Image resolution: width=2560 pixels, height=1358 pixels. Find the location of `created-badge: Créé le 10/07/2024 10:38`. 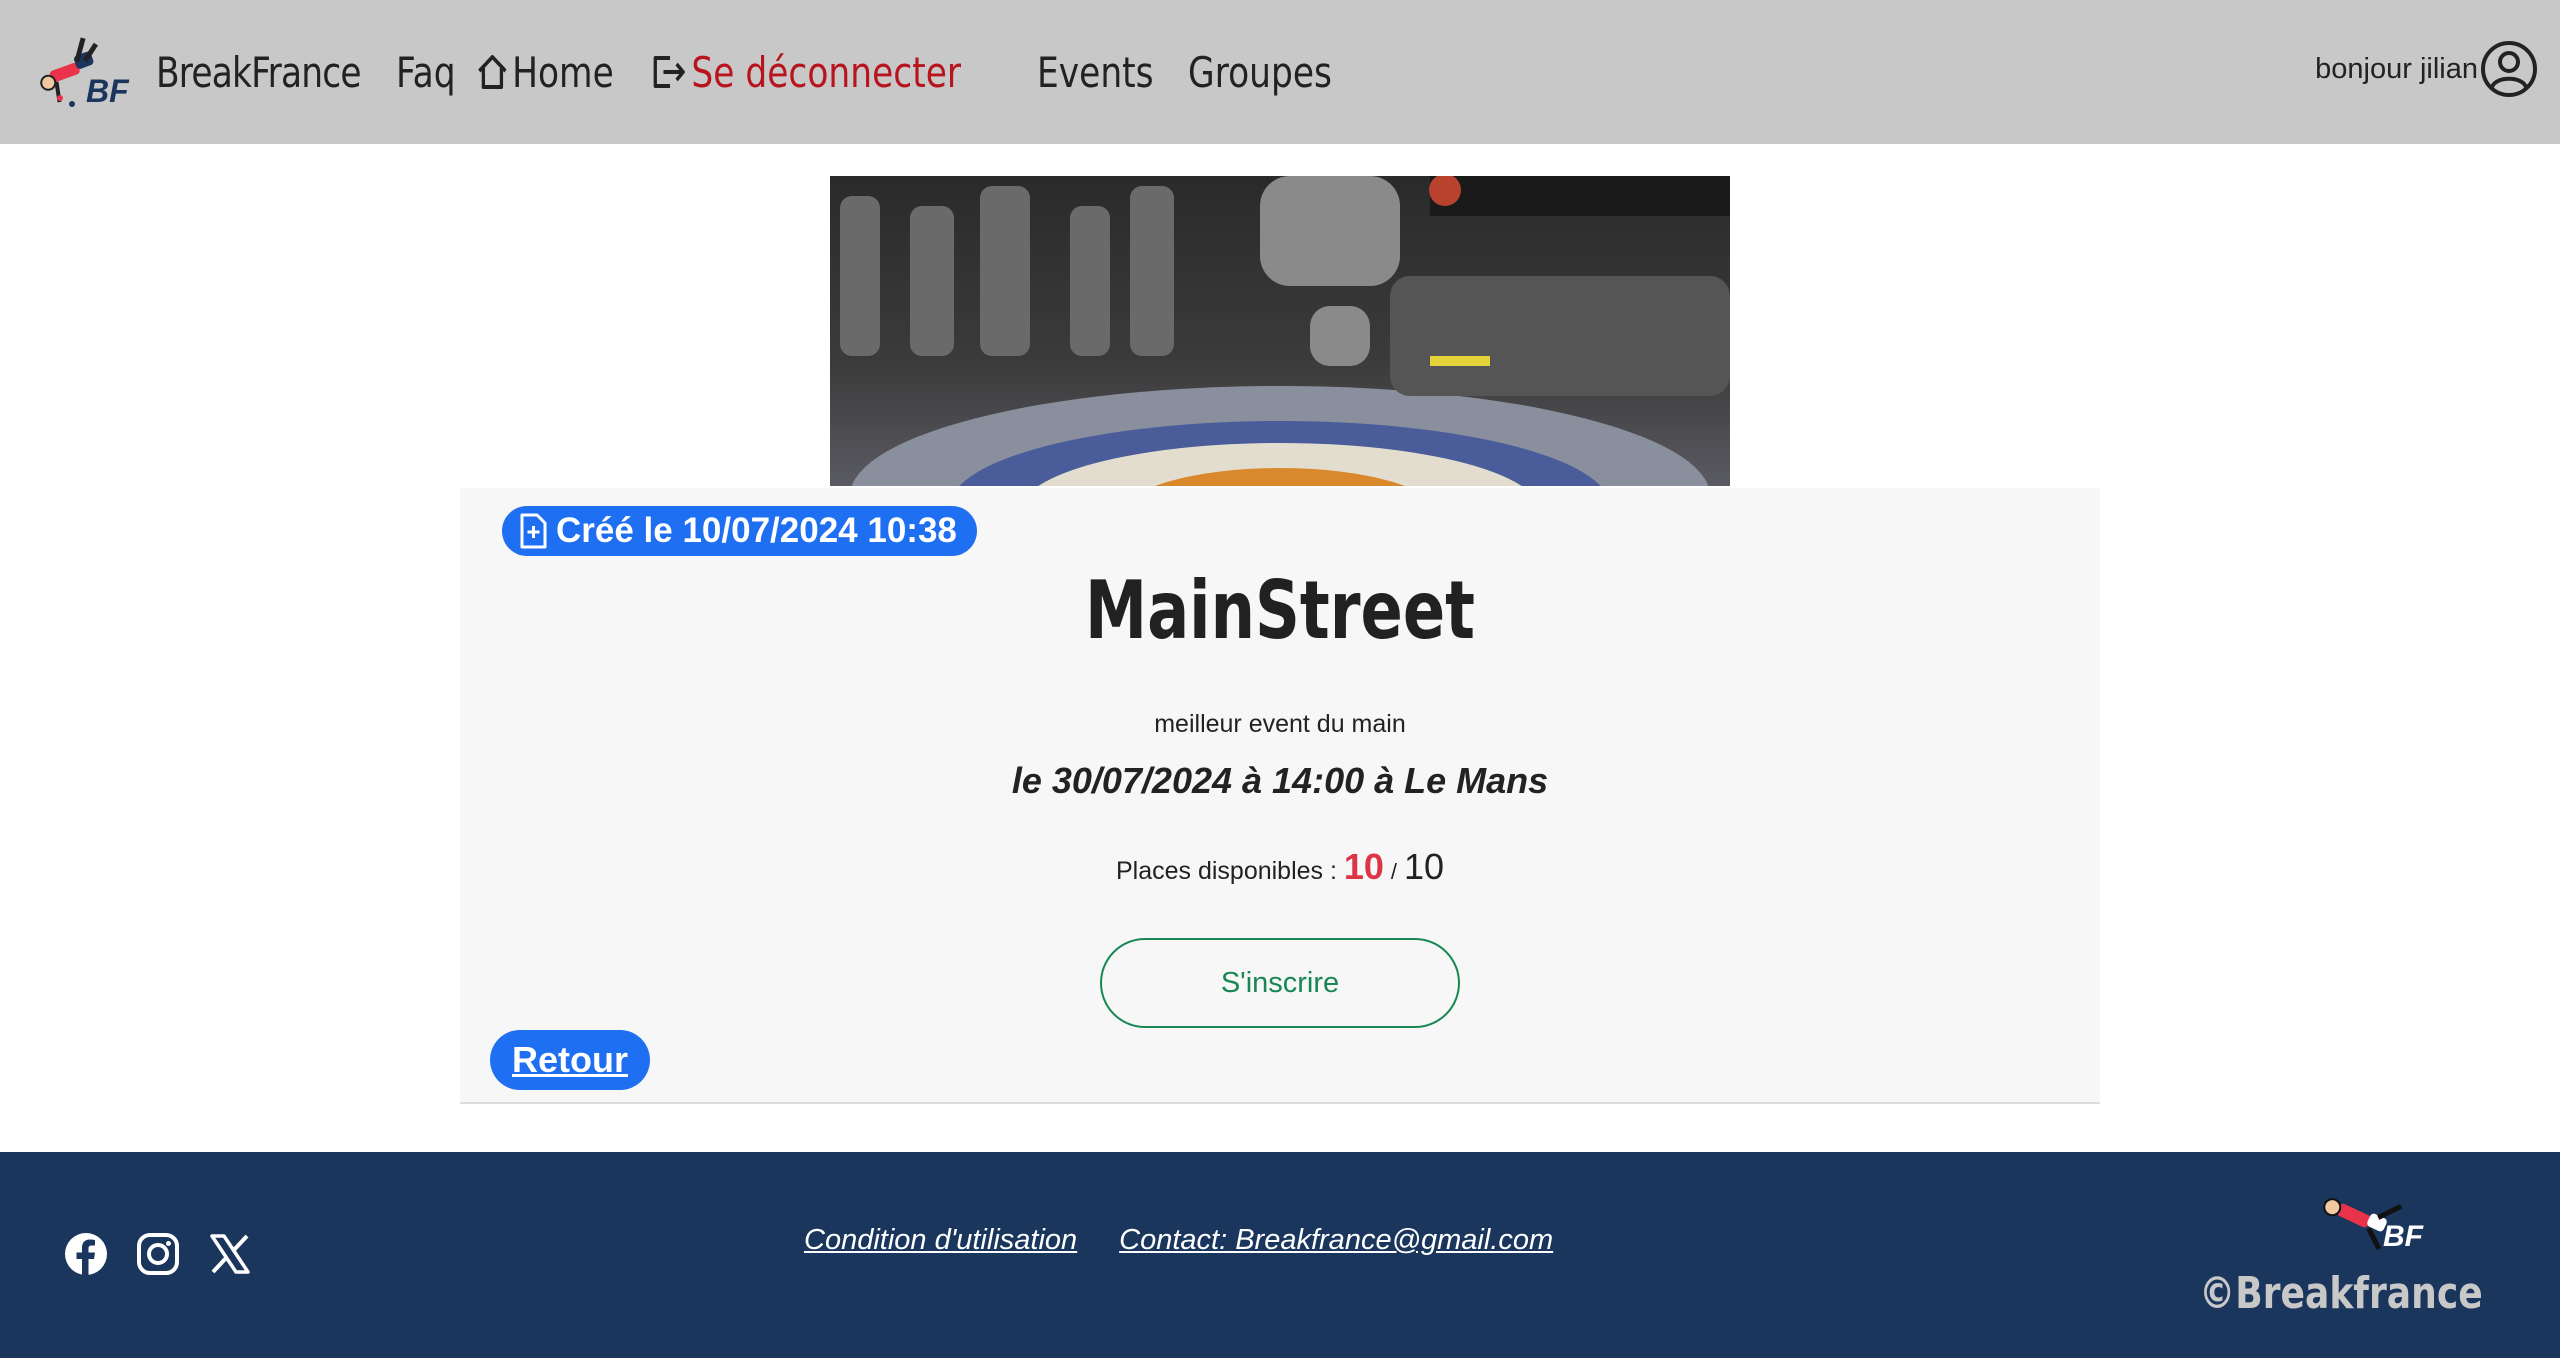

created-badge: Créé le 10/07/2024 10:38 is located at coordinates (739, 531).